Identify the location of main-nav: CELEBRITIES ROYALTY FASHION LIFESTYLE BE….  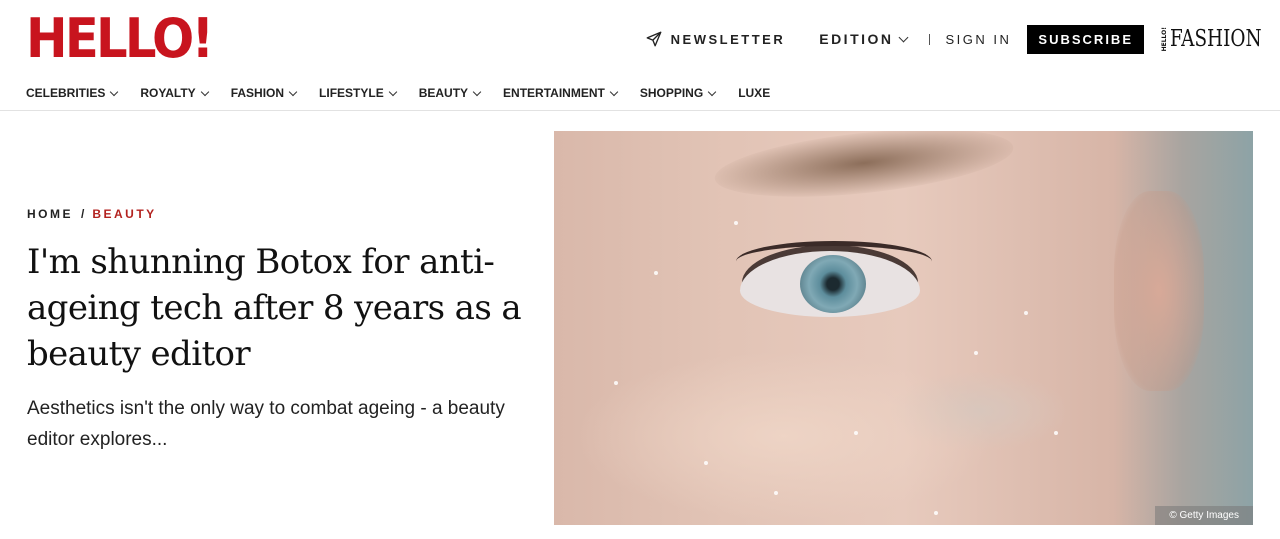
(409, 93).